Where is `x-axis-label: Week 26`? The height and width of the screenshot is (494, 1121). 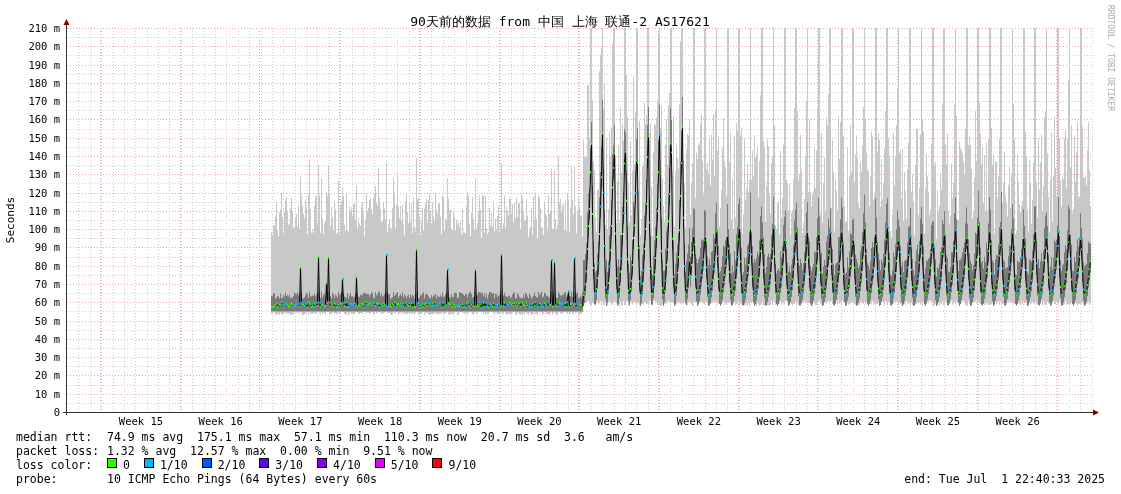
x-axis-label: Week 26 is located at coordinates (1017, 421).